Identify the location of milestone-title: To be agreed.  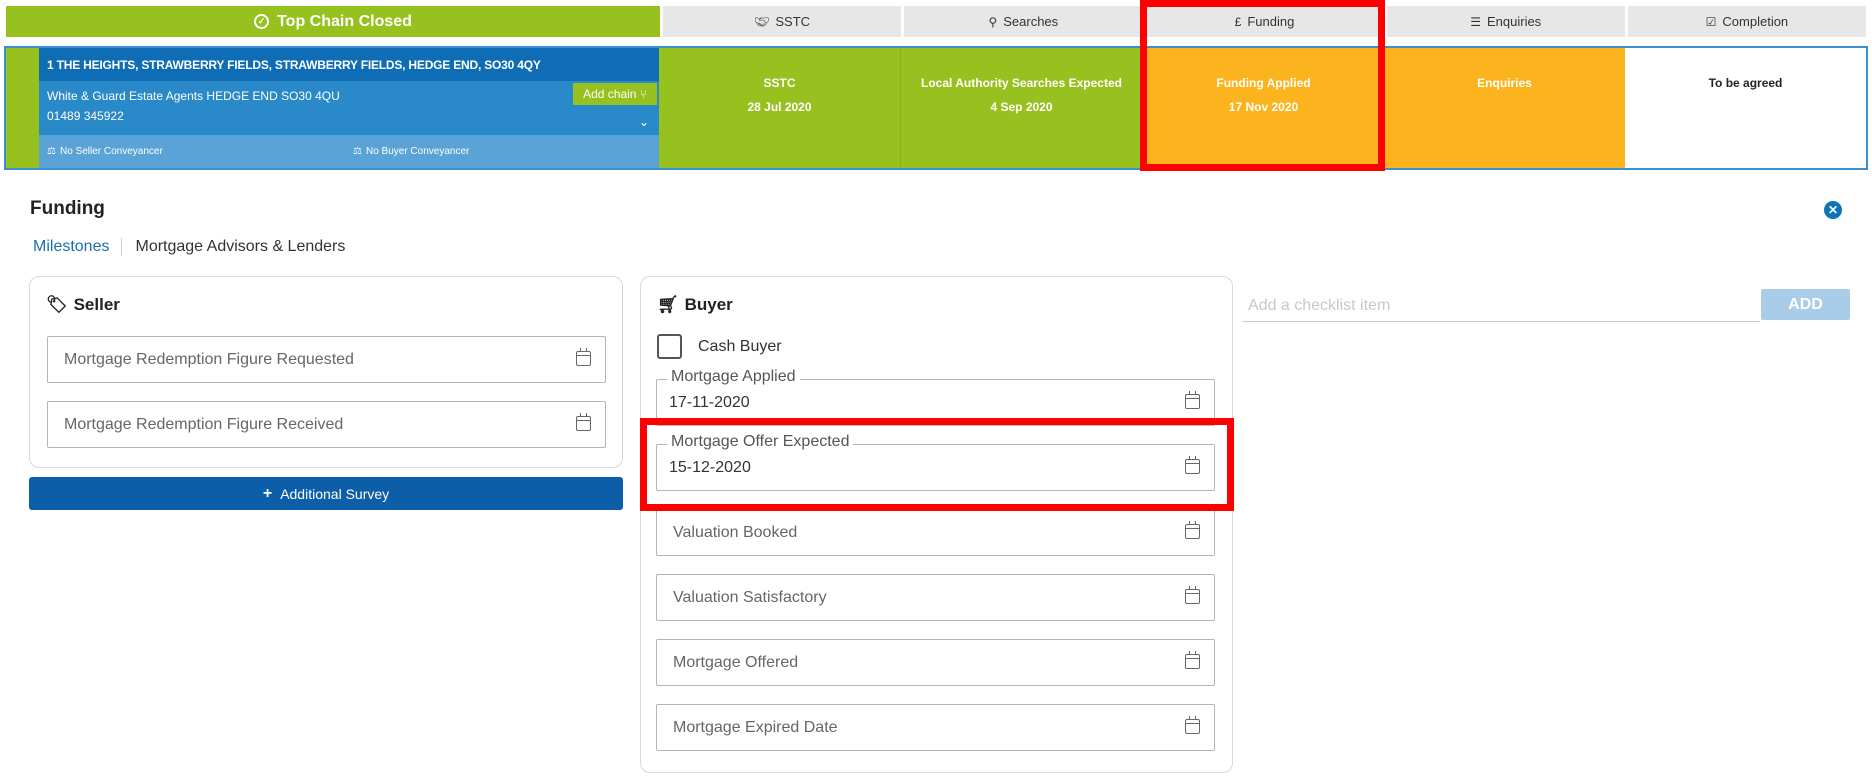
(1745, 83).